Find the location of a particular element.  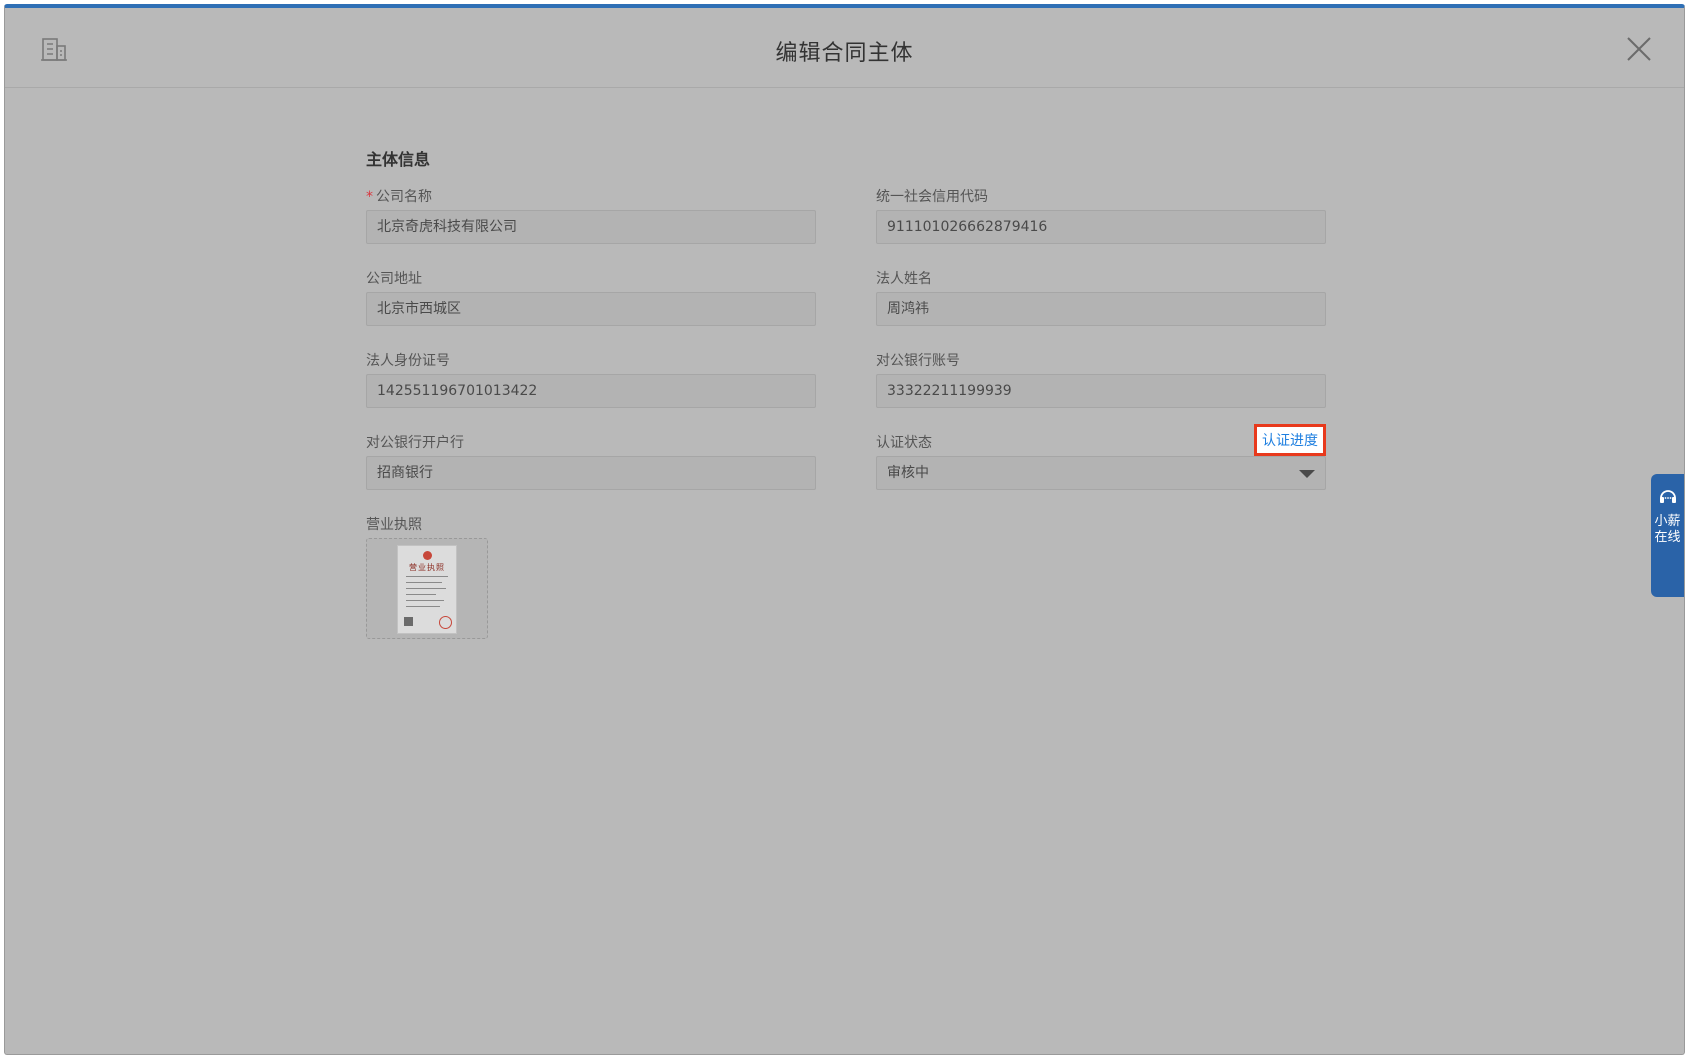

section-title: 主体信息 is located at coordinates (398, 159).